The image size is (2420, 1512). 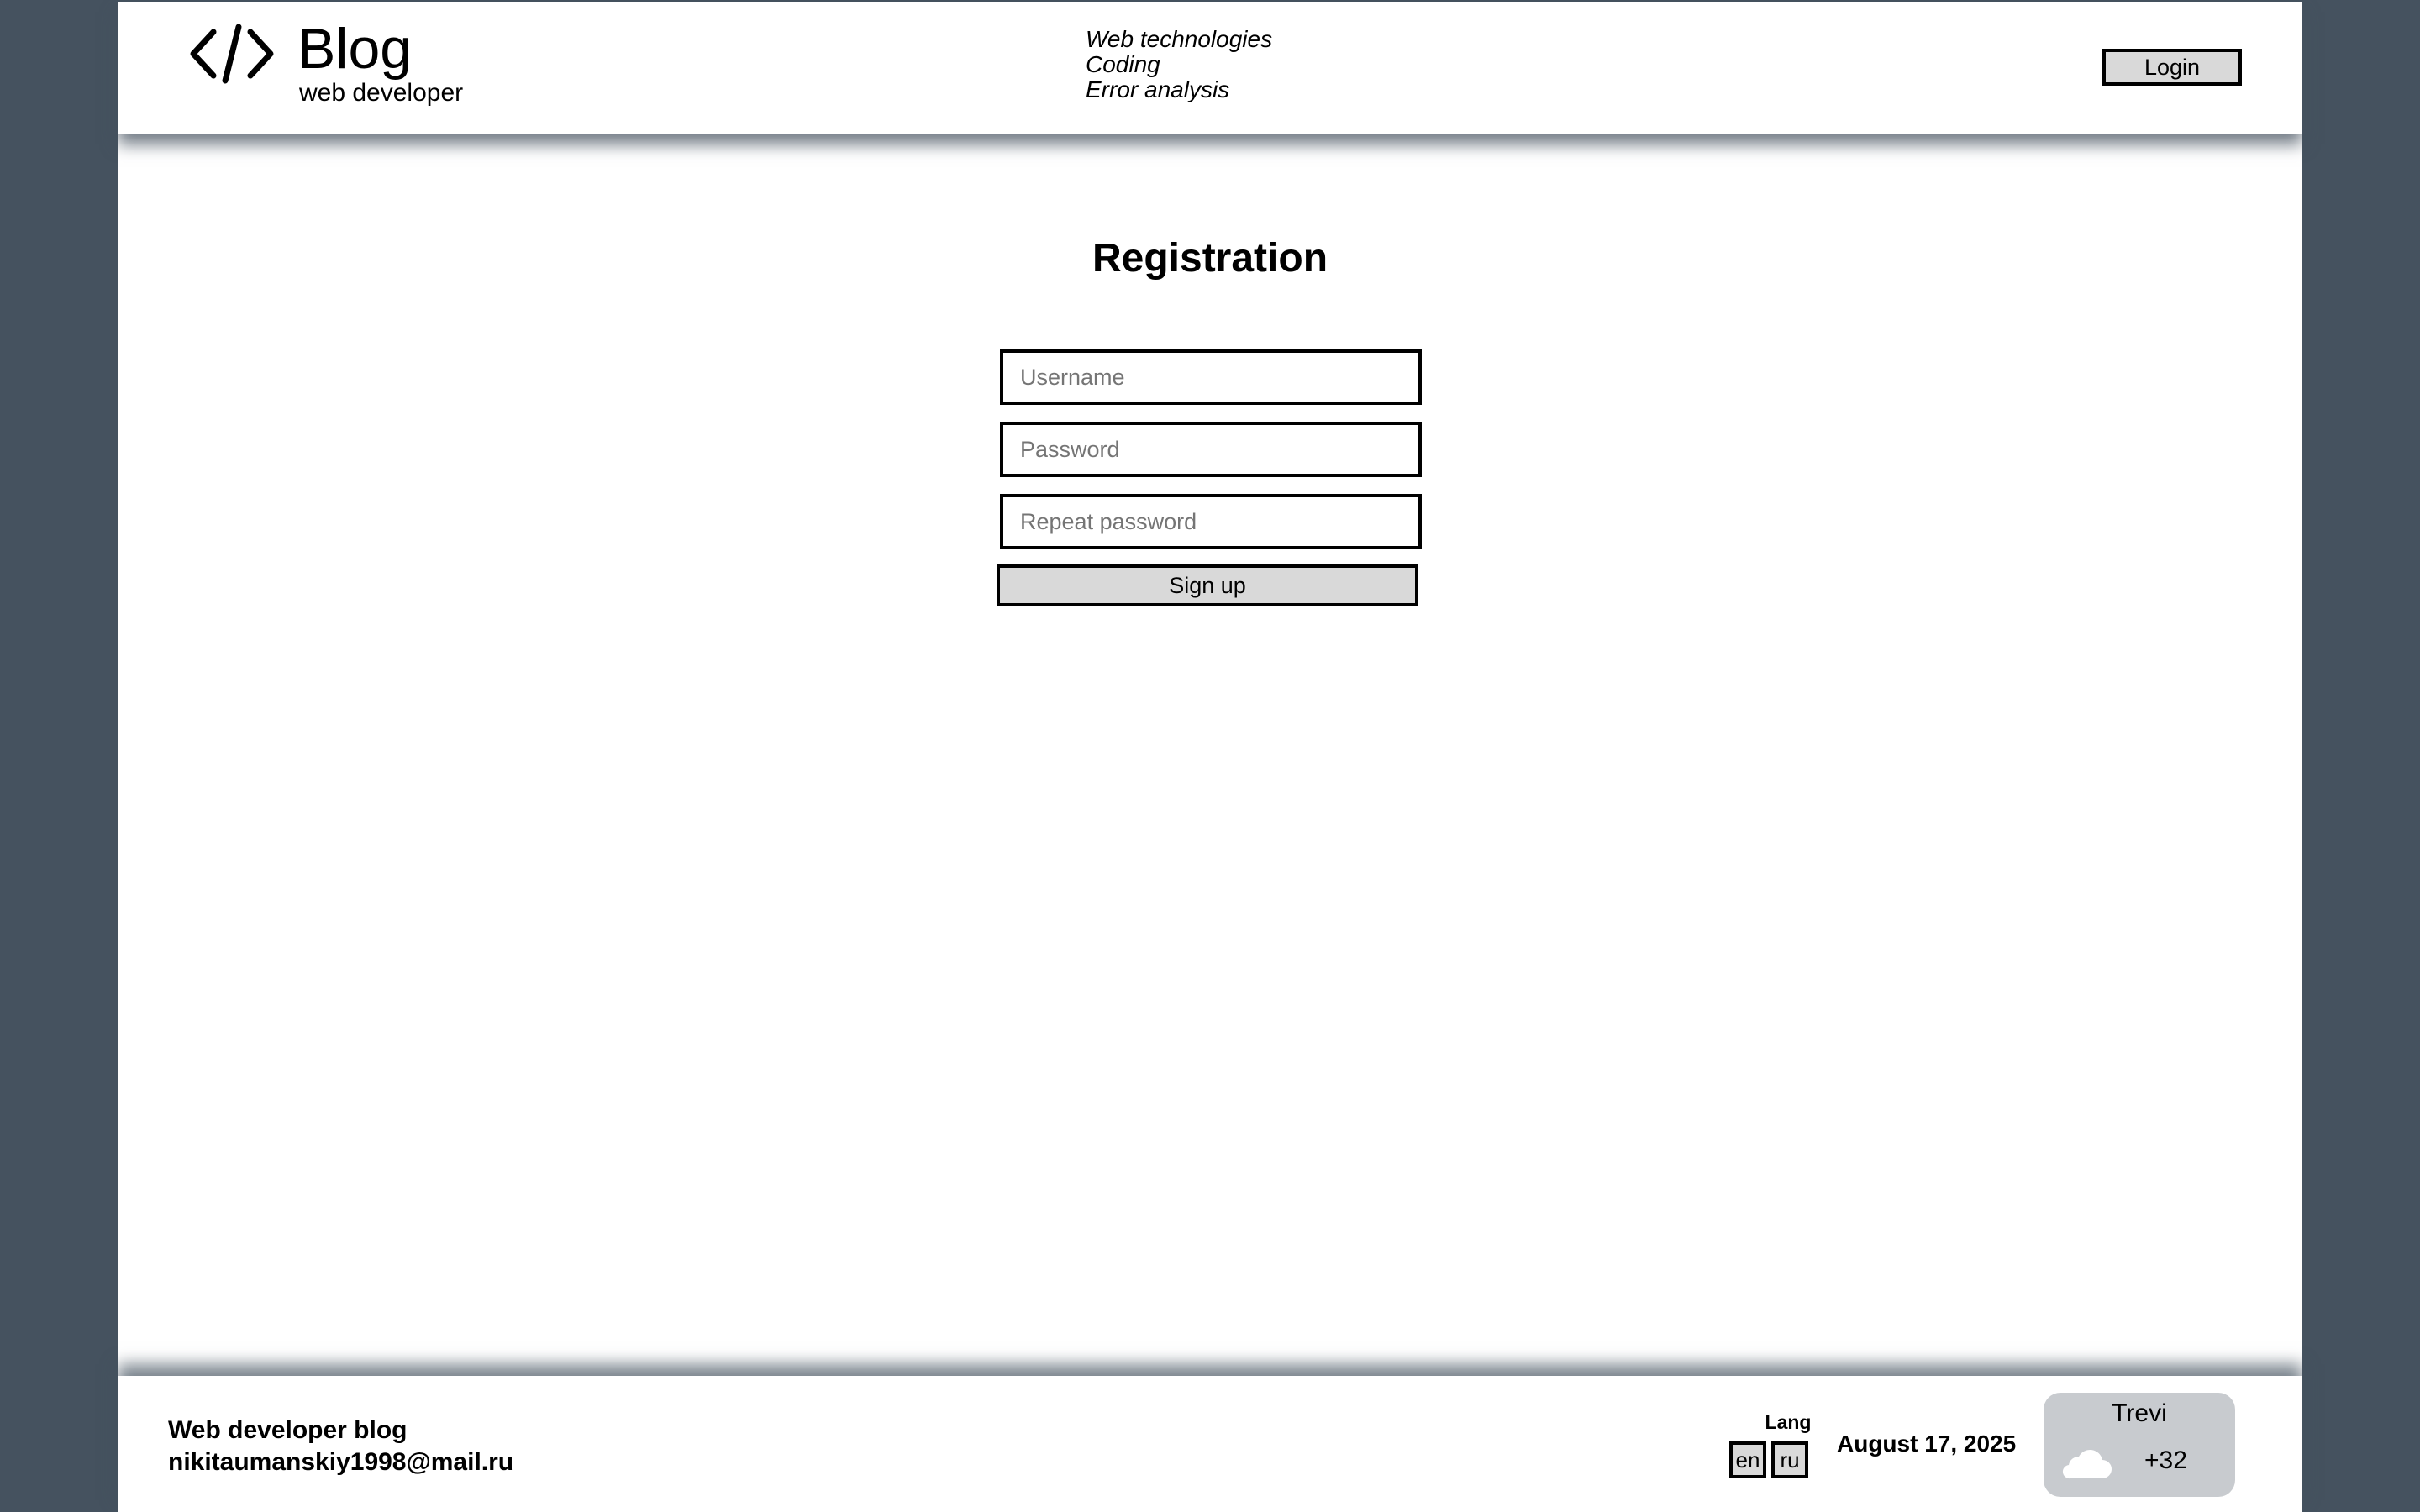 I want to click on weather-city: Trevi, so click(x=2140, y=1413).